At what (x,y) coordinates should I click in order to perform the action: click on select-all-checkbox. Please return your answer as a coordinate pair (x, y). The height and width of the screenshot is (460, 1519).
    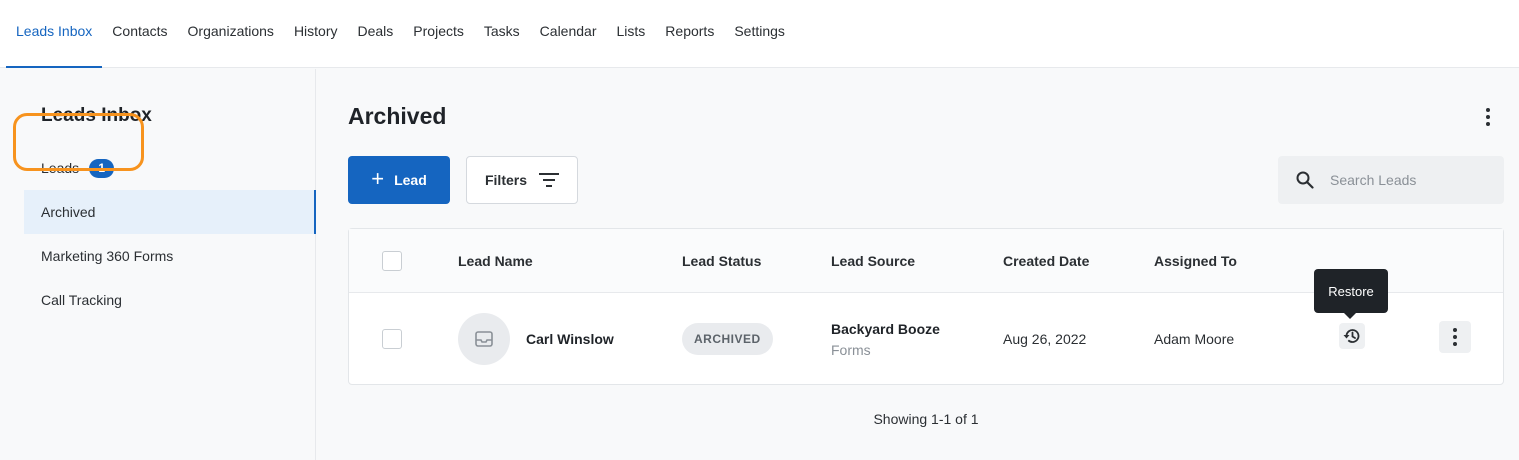
    Looking at the image, I should click on (392, 261).